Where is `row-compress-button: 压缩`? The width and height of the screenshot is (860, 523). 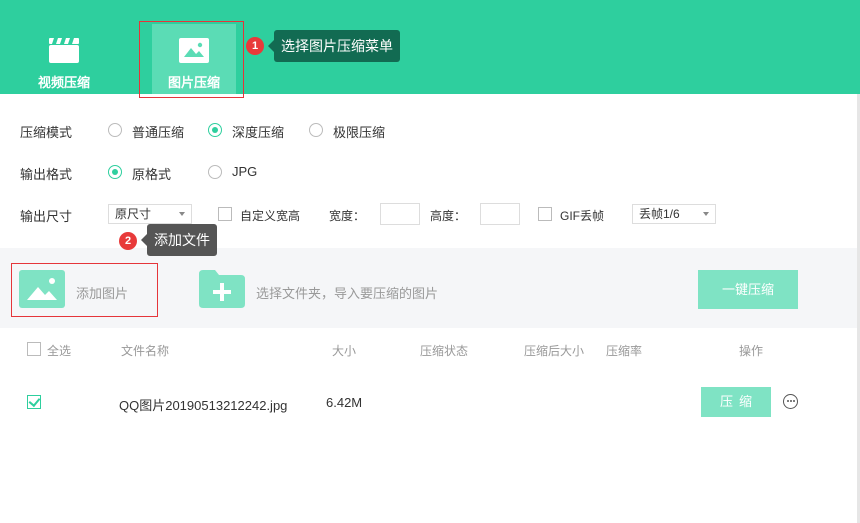 row-compress-button: 压缩 is located at coordinates (736, 402).